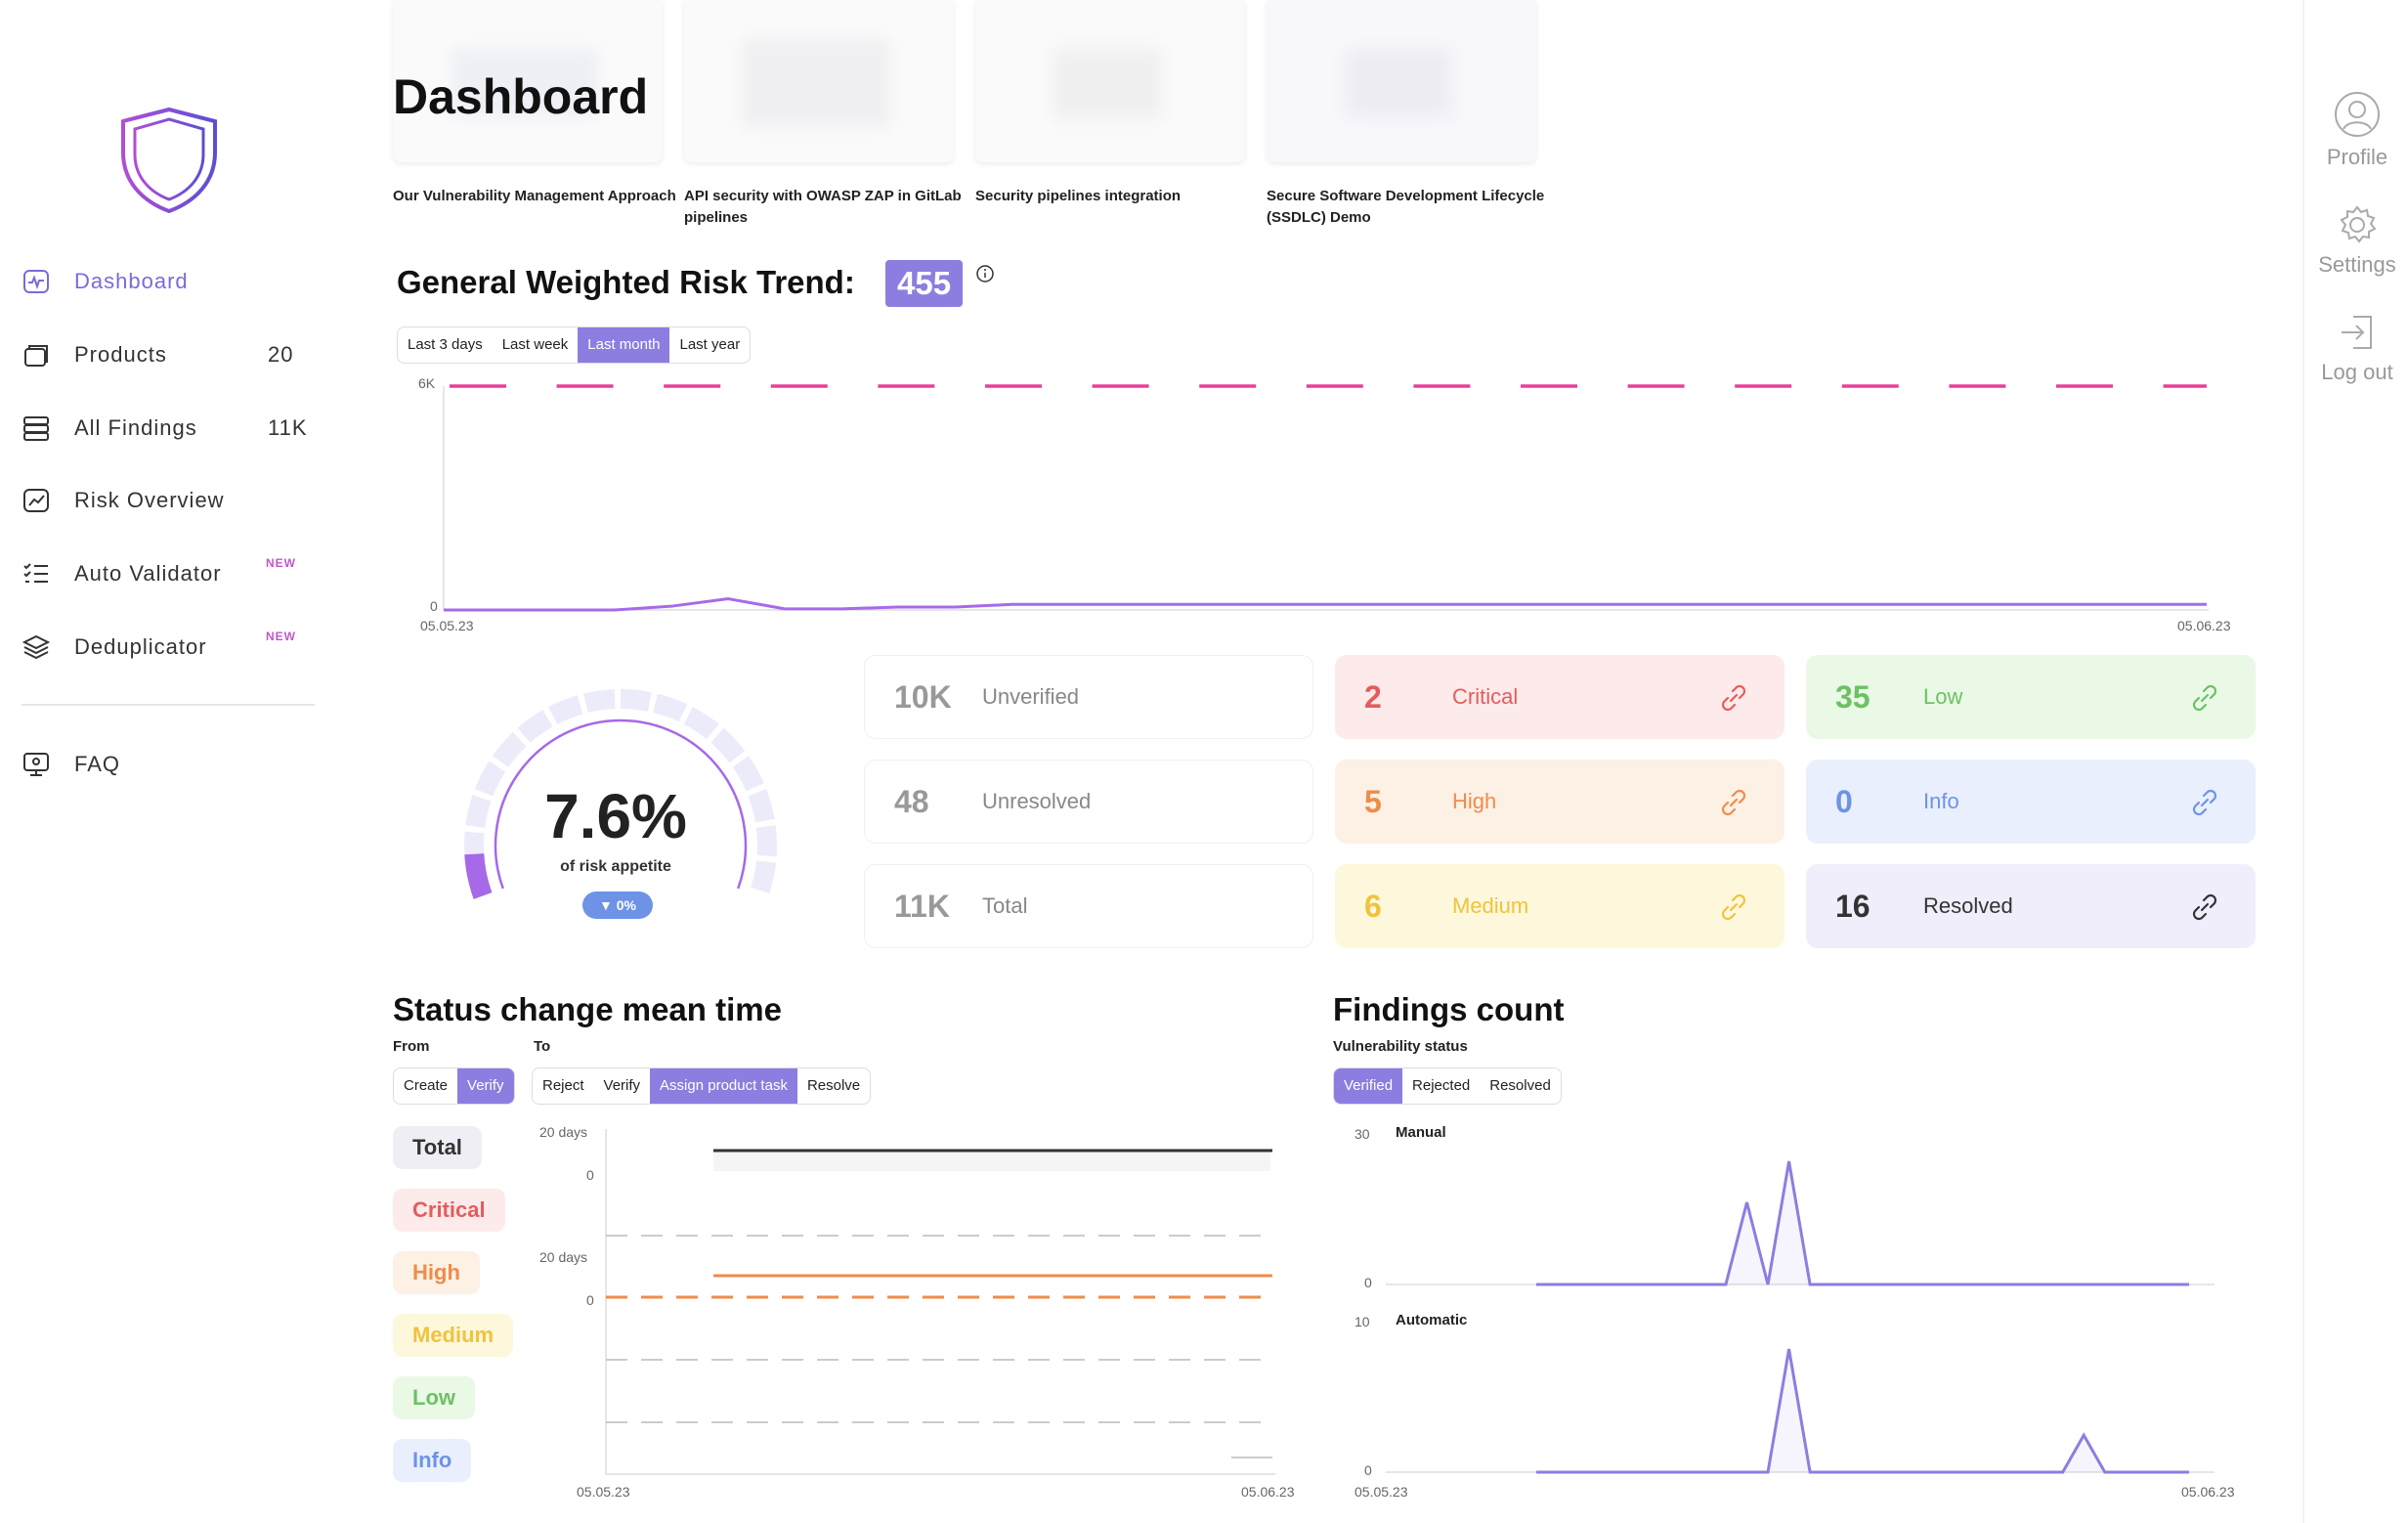 The height and width of the screenshot is (1523, 2408). What do you see at coordinates (2031, 802) in the screenshot?
I see `stat-info: 0 Info` at bounding box center [2031, 802].